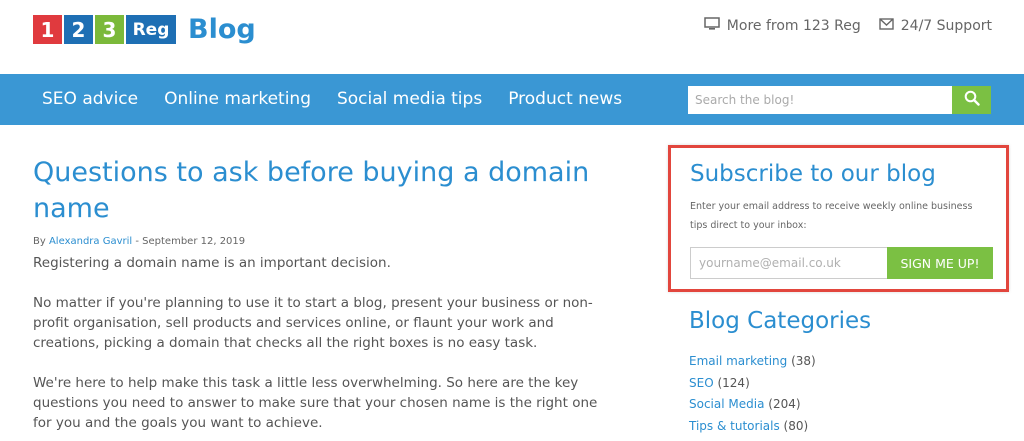 The image size is (1024, 441). I want to click on logo-digit-2: 2, so click(78, 29).